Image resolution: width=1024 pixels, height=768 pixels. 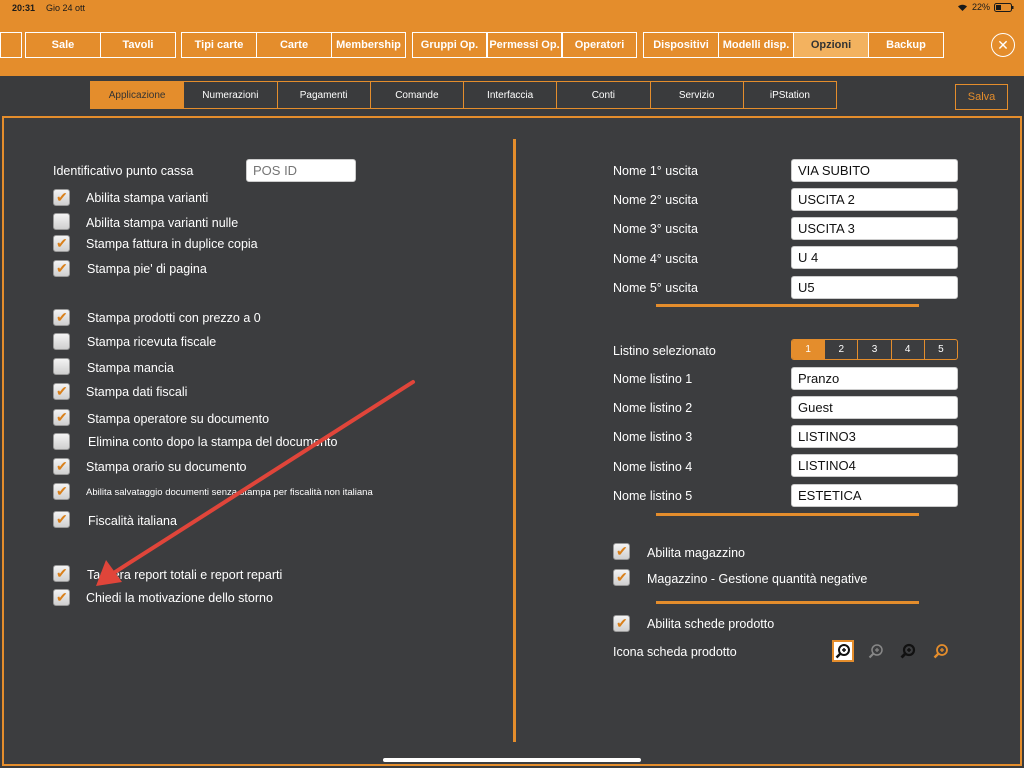 I want to click on tab-membership: Membership, so click(x=368, y=45).